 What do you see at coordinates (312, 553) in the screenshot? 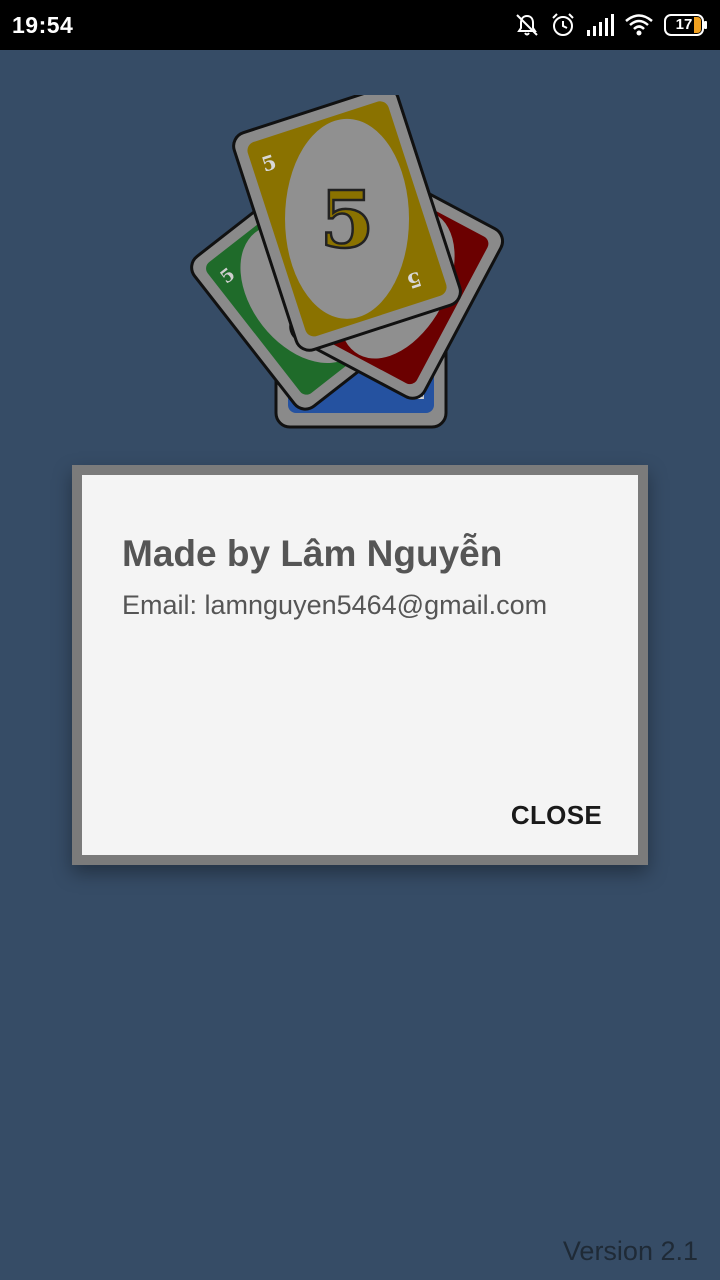
I see `dialog-title: Made by Lâm Nguyễn` at bounding box center [312, 553].